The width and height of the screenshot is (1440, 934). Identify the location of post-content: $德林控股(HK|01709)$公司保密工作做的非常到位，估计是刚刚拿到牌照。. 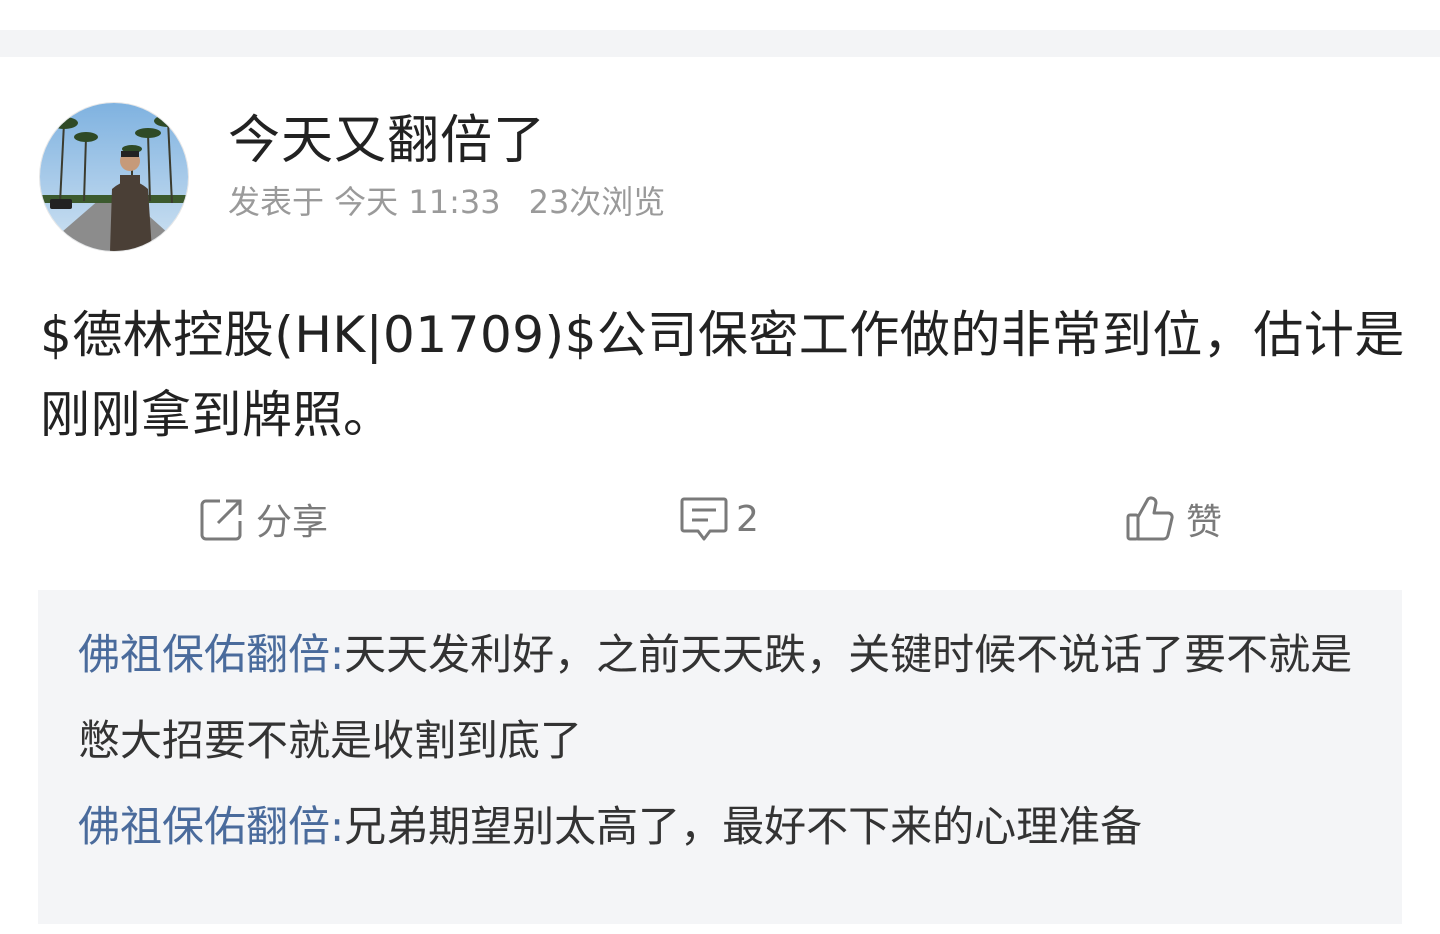
(722, 375).